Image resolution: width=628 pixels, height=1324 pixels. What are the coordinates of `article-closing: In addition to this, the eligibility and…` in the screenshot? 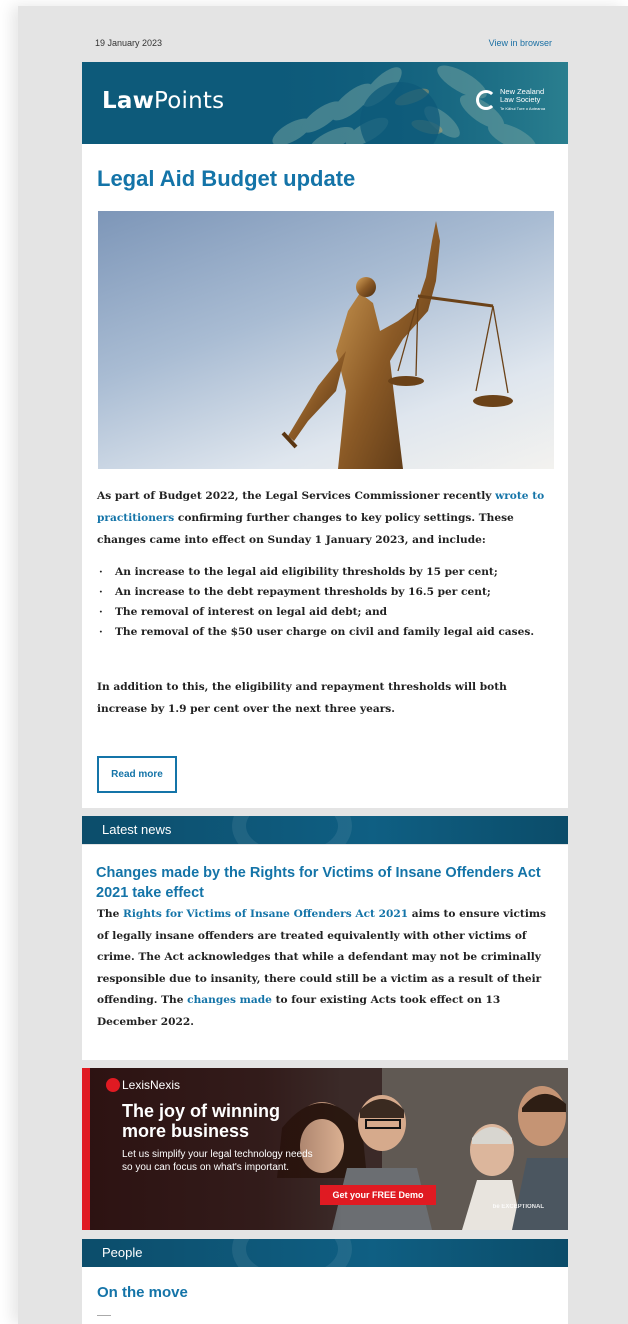 It's located at (302, 698).